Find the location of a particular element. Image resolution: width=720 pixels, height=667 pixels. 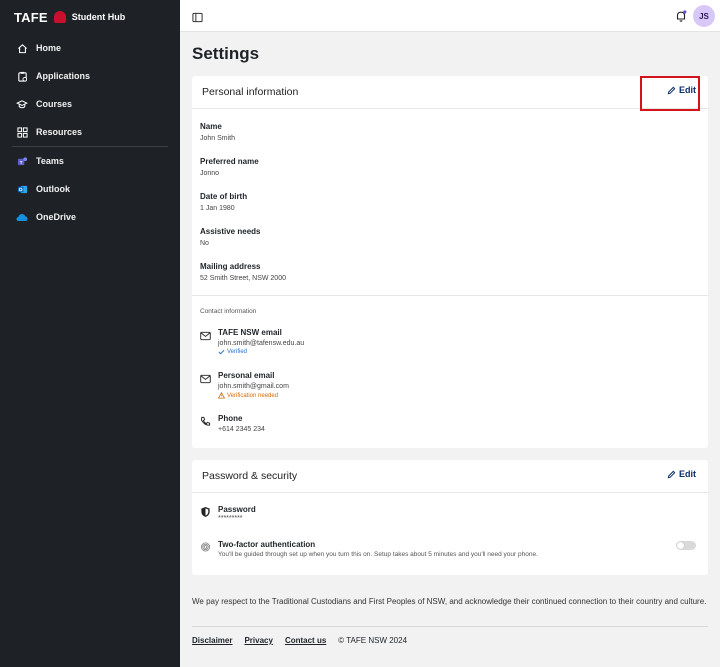

field-name: Name John Smith is located at coordinates (217, 132).